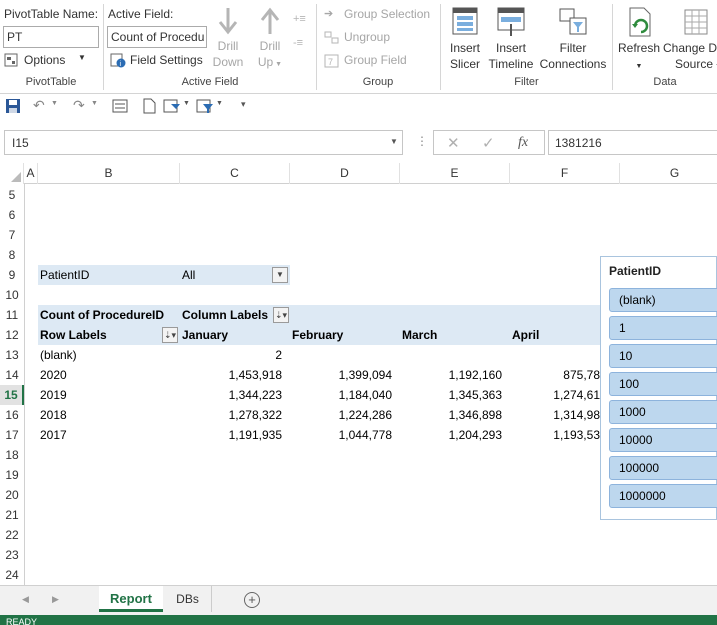 The image size is (717, 625). Describe the element at coordinates (172, 106) in the screenshot. I see `sort-filter-icon` at that location.